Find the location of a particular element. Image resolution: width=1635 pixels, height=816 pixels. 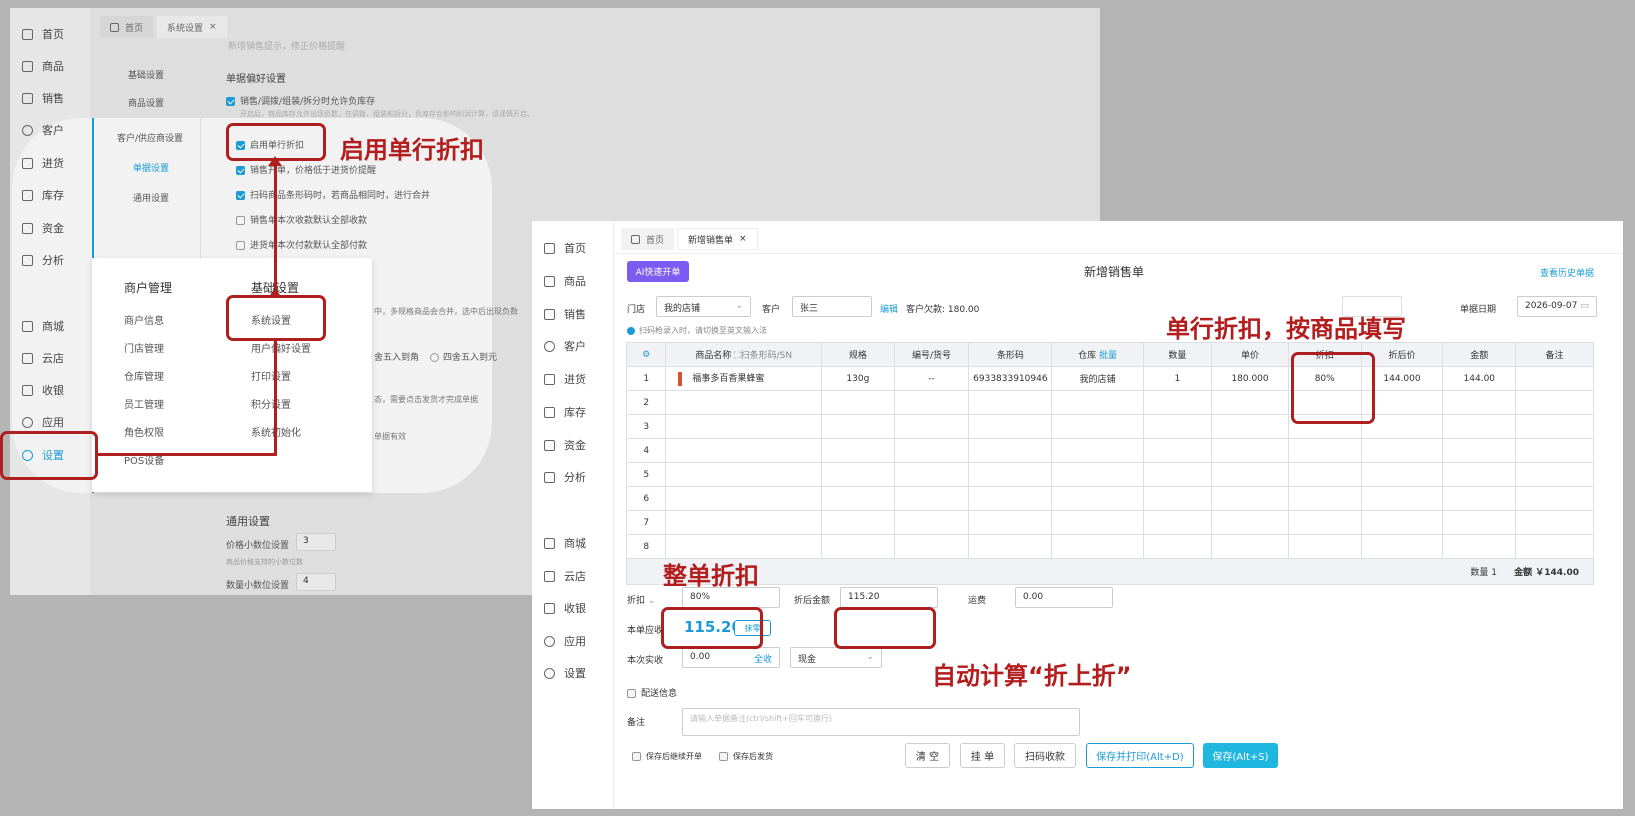

store-select: 我的店铺 ⌄ is located at coordinates (703, 306).